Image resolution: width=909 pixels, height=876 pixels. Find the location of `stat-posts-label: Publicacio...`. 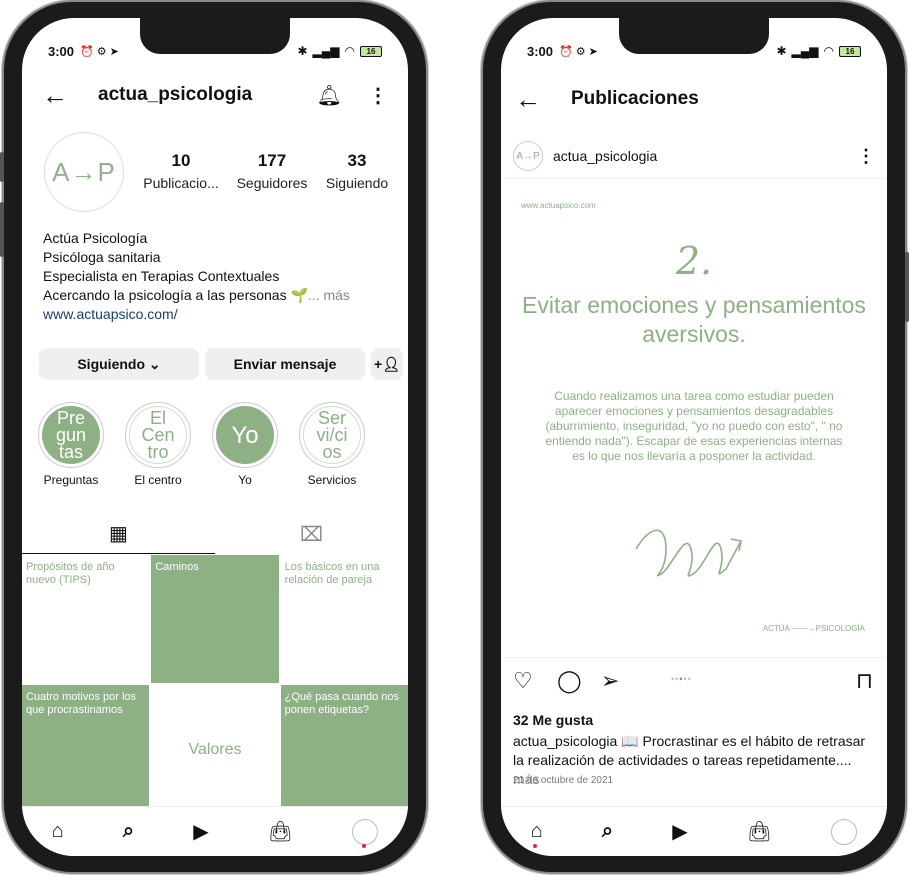

stat-posts-label: Publicacio... is located at coordinates (181, 183).